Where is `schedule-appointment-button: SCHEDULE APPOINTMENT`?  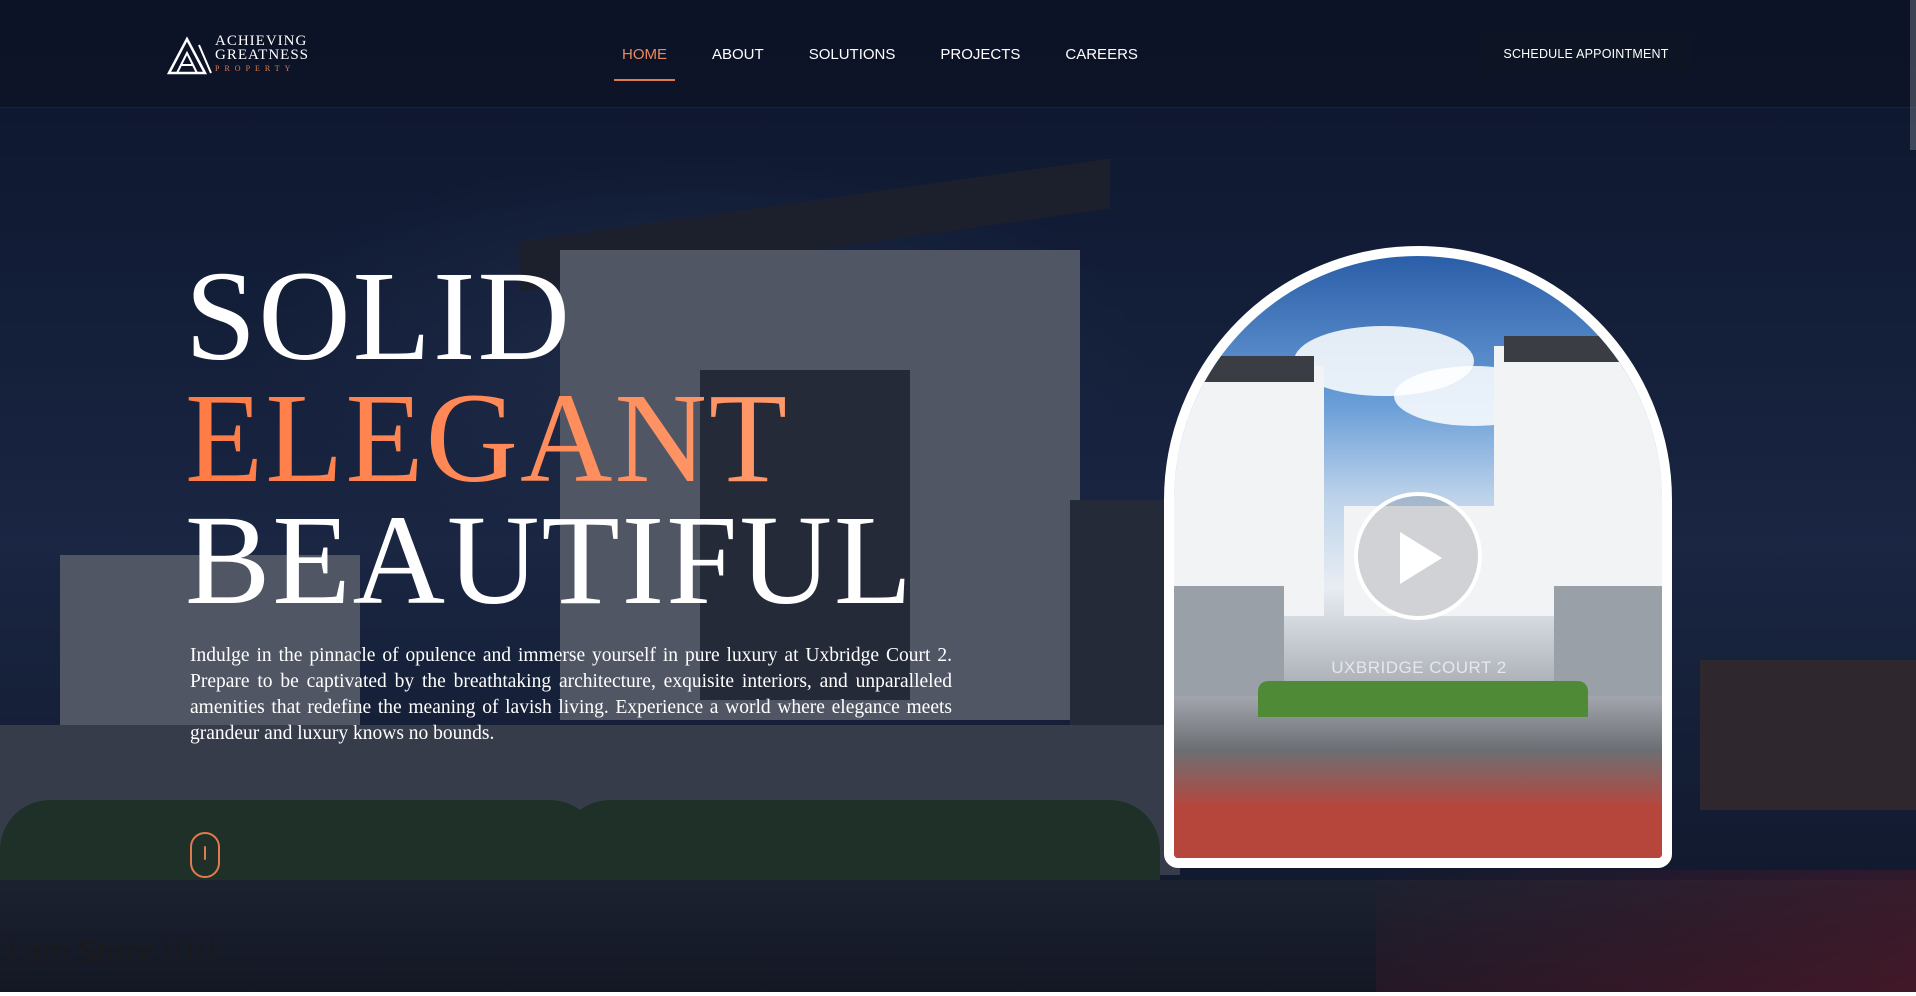
schedule-appointment-button: SCHEDULE APPOINTMENT is located at coordinates (1586, 54).